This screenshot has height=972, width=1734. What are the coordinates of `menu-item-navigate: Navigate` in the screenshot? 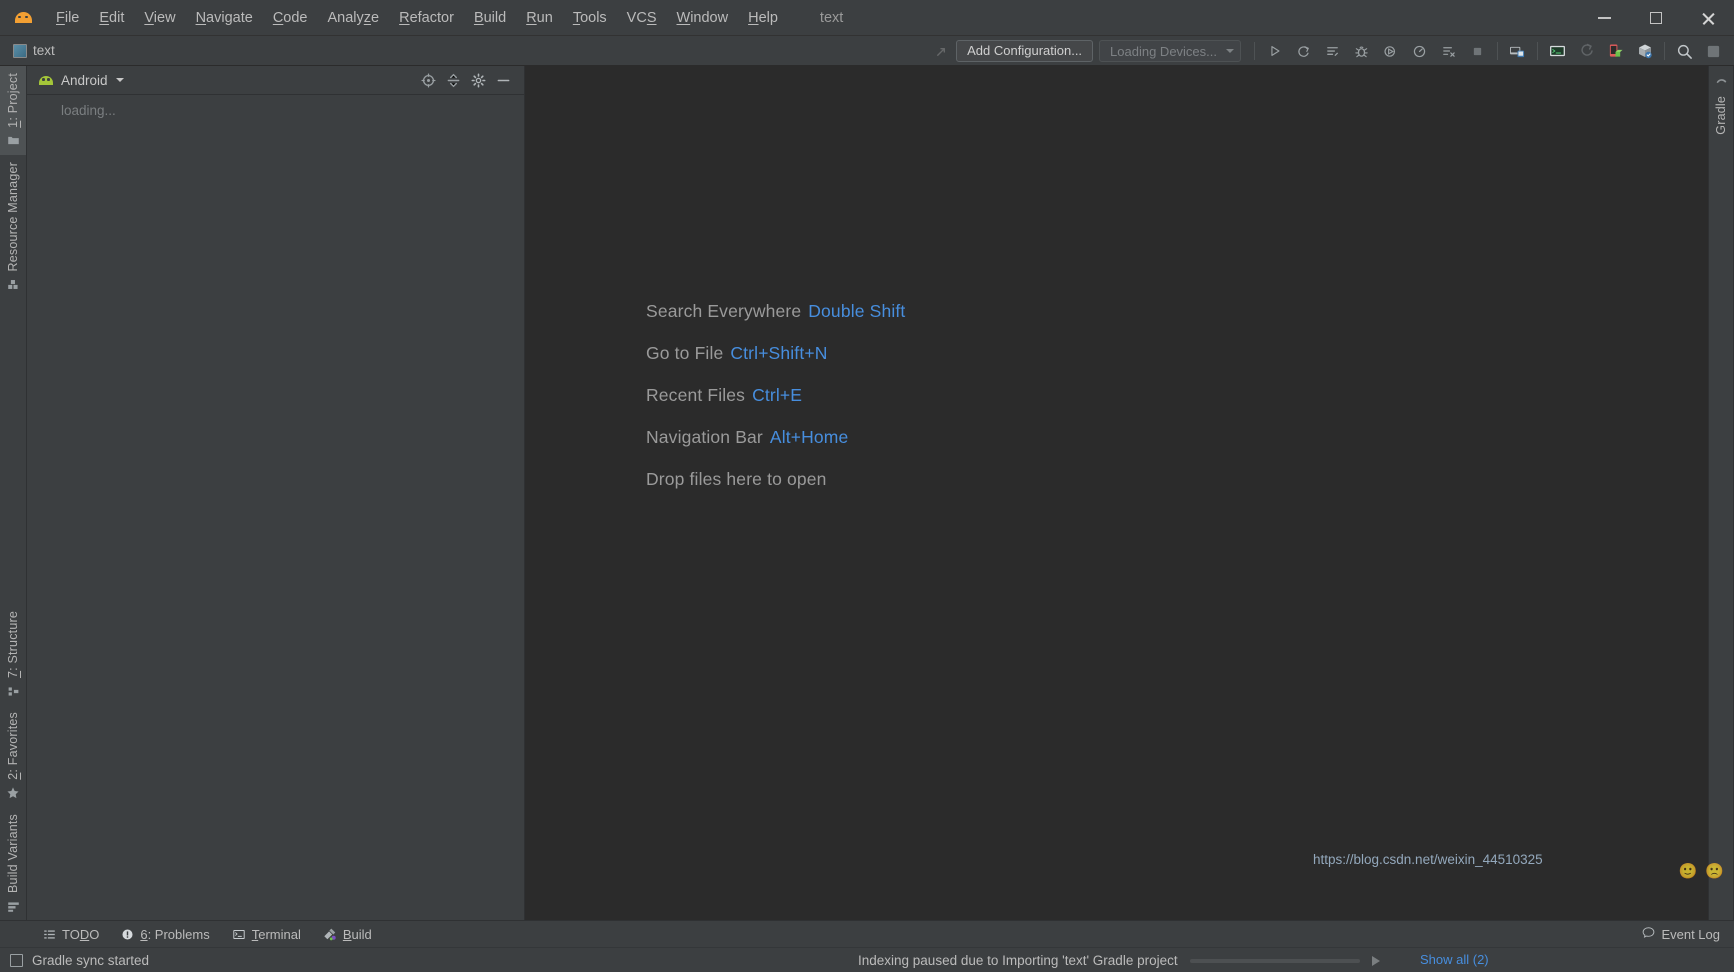 It's located at (224, 18).